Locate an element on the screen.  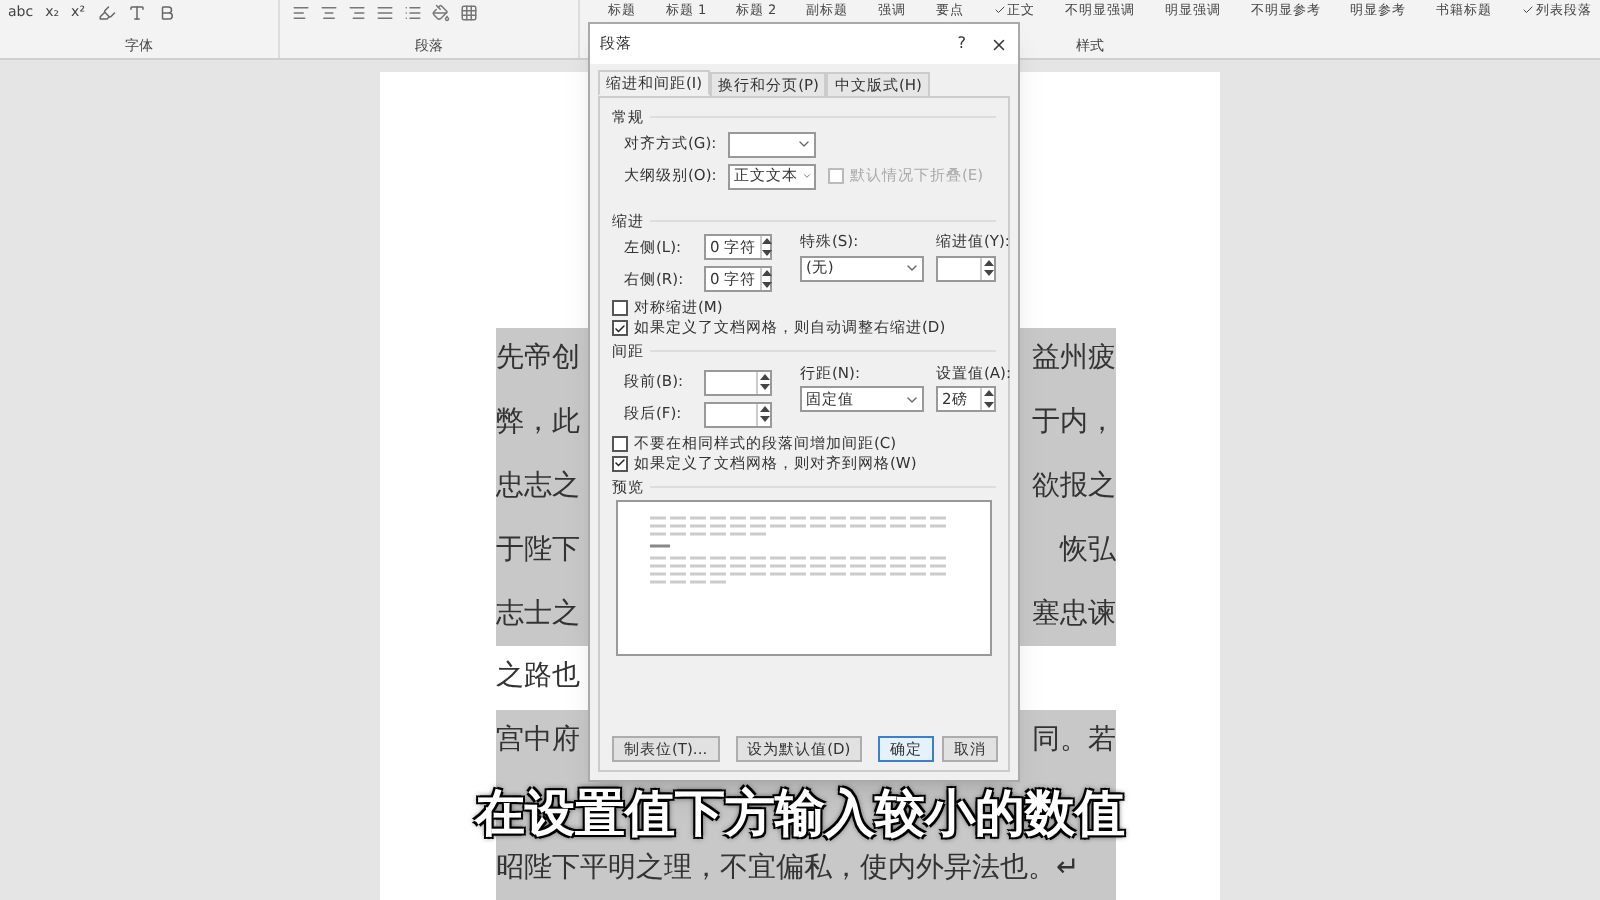
subtitle: 在设置值下方输入较小的数值 is located at coordinates (800, 814).